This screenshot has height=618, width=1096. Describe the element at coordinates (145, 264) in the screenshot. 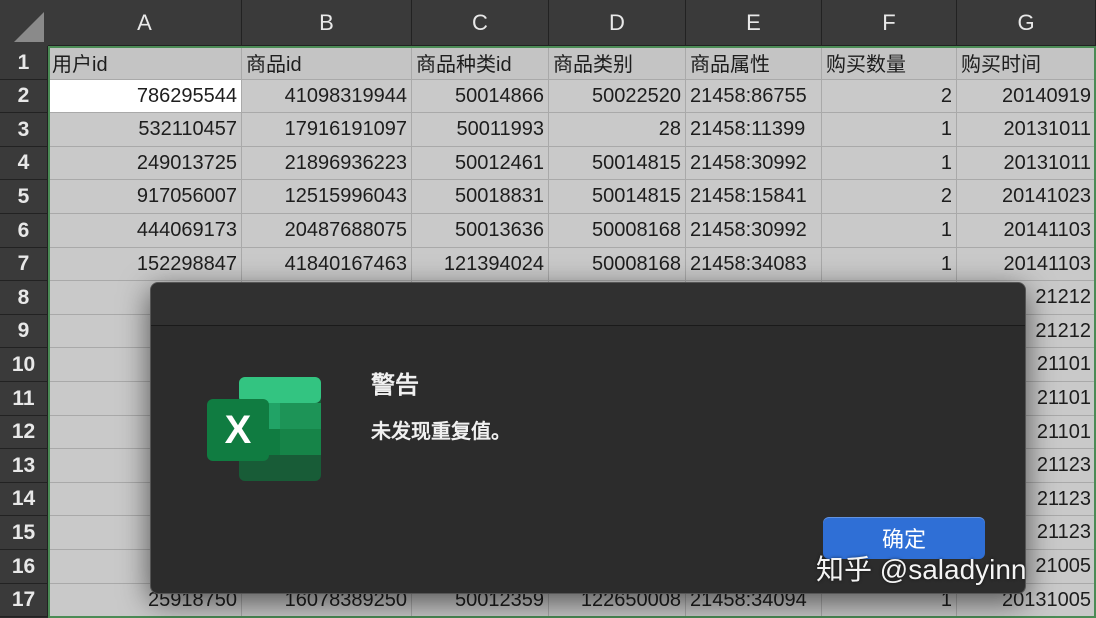

I see `table-cell: 152298847` at that location.